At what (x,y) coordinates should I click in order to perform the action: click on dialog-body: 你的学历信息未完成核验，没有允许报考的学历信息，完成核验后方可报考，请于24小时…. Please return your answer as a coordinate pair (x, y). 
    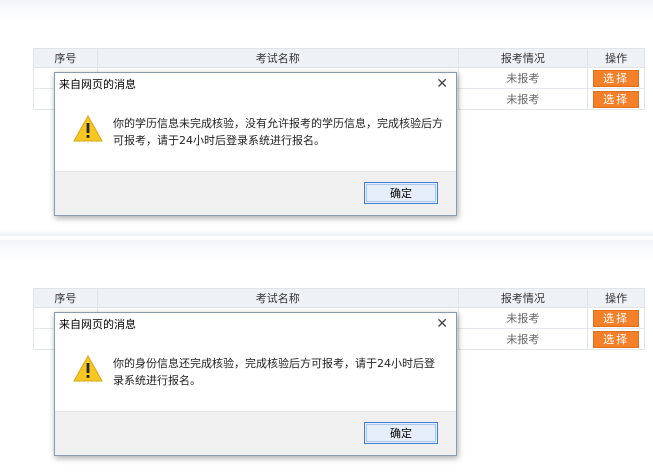
    Looking at the image, I should click on (255, 133).